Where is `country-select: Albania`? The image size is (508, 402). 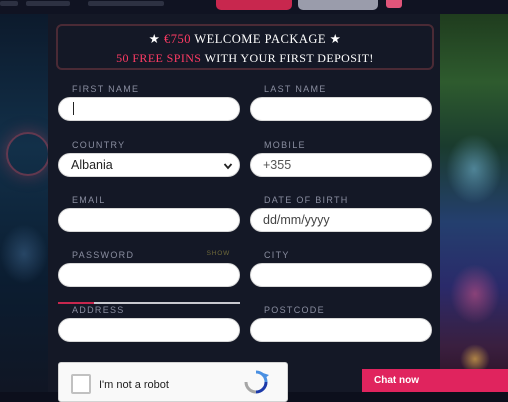 country-select: Albania is located at coordinates (149, 165).